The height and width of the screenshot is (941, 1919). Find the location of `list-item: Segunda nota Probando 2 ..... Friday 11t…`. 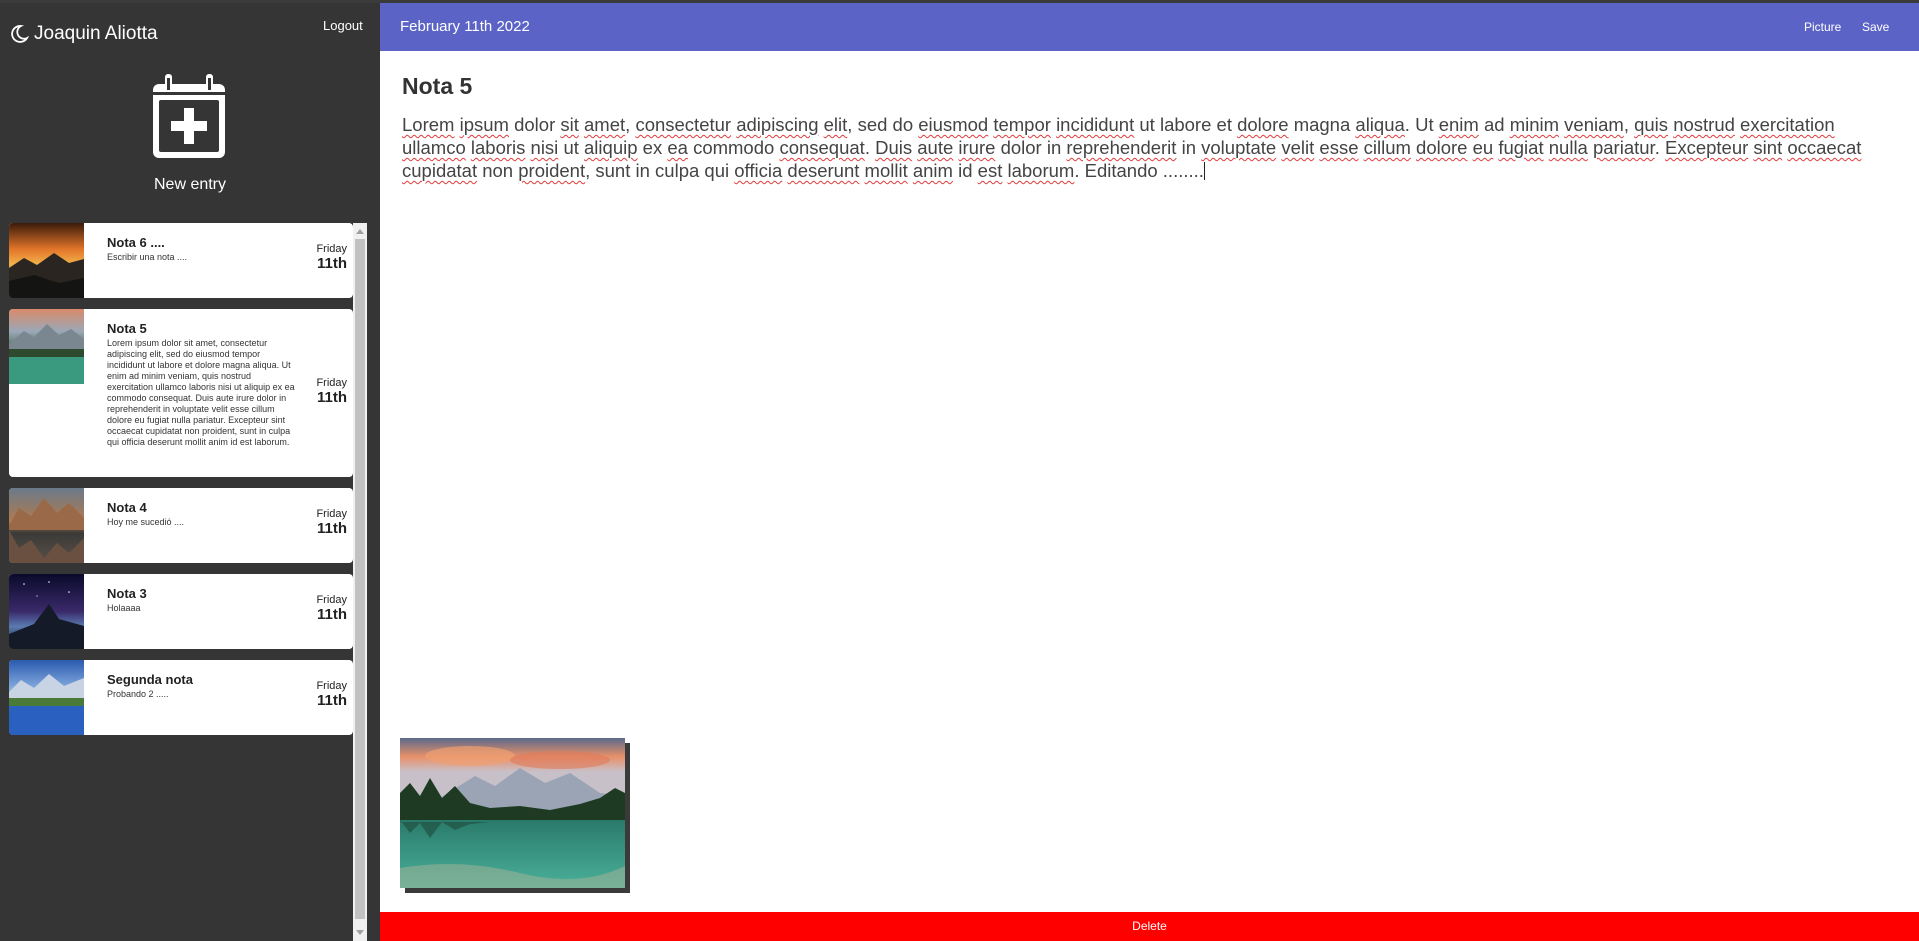

list-item: Segunda nota Probando 2 ..... Friday 11t… is located at coordinates (181, 697).